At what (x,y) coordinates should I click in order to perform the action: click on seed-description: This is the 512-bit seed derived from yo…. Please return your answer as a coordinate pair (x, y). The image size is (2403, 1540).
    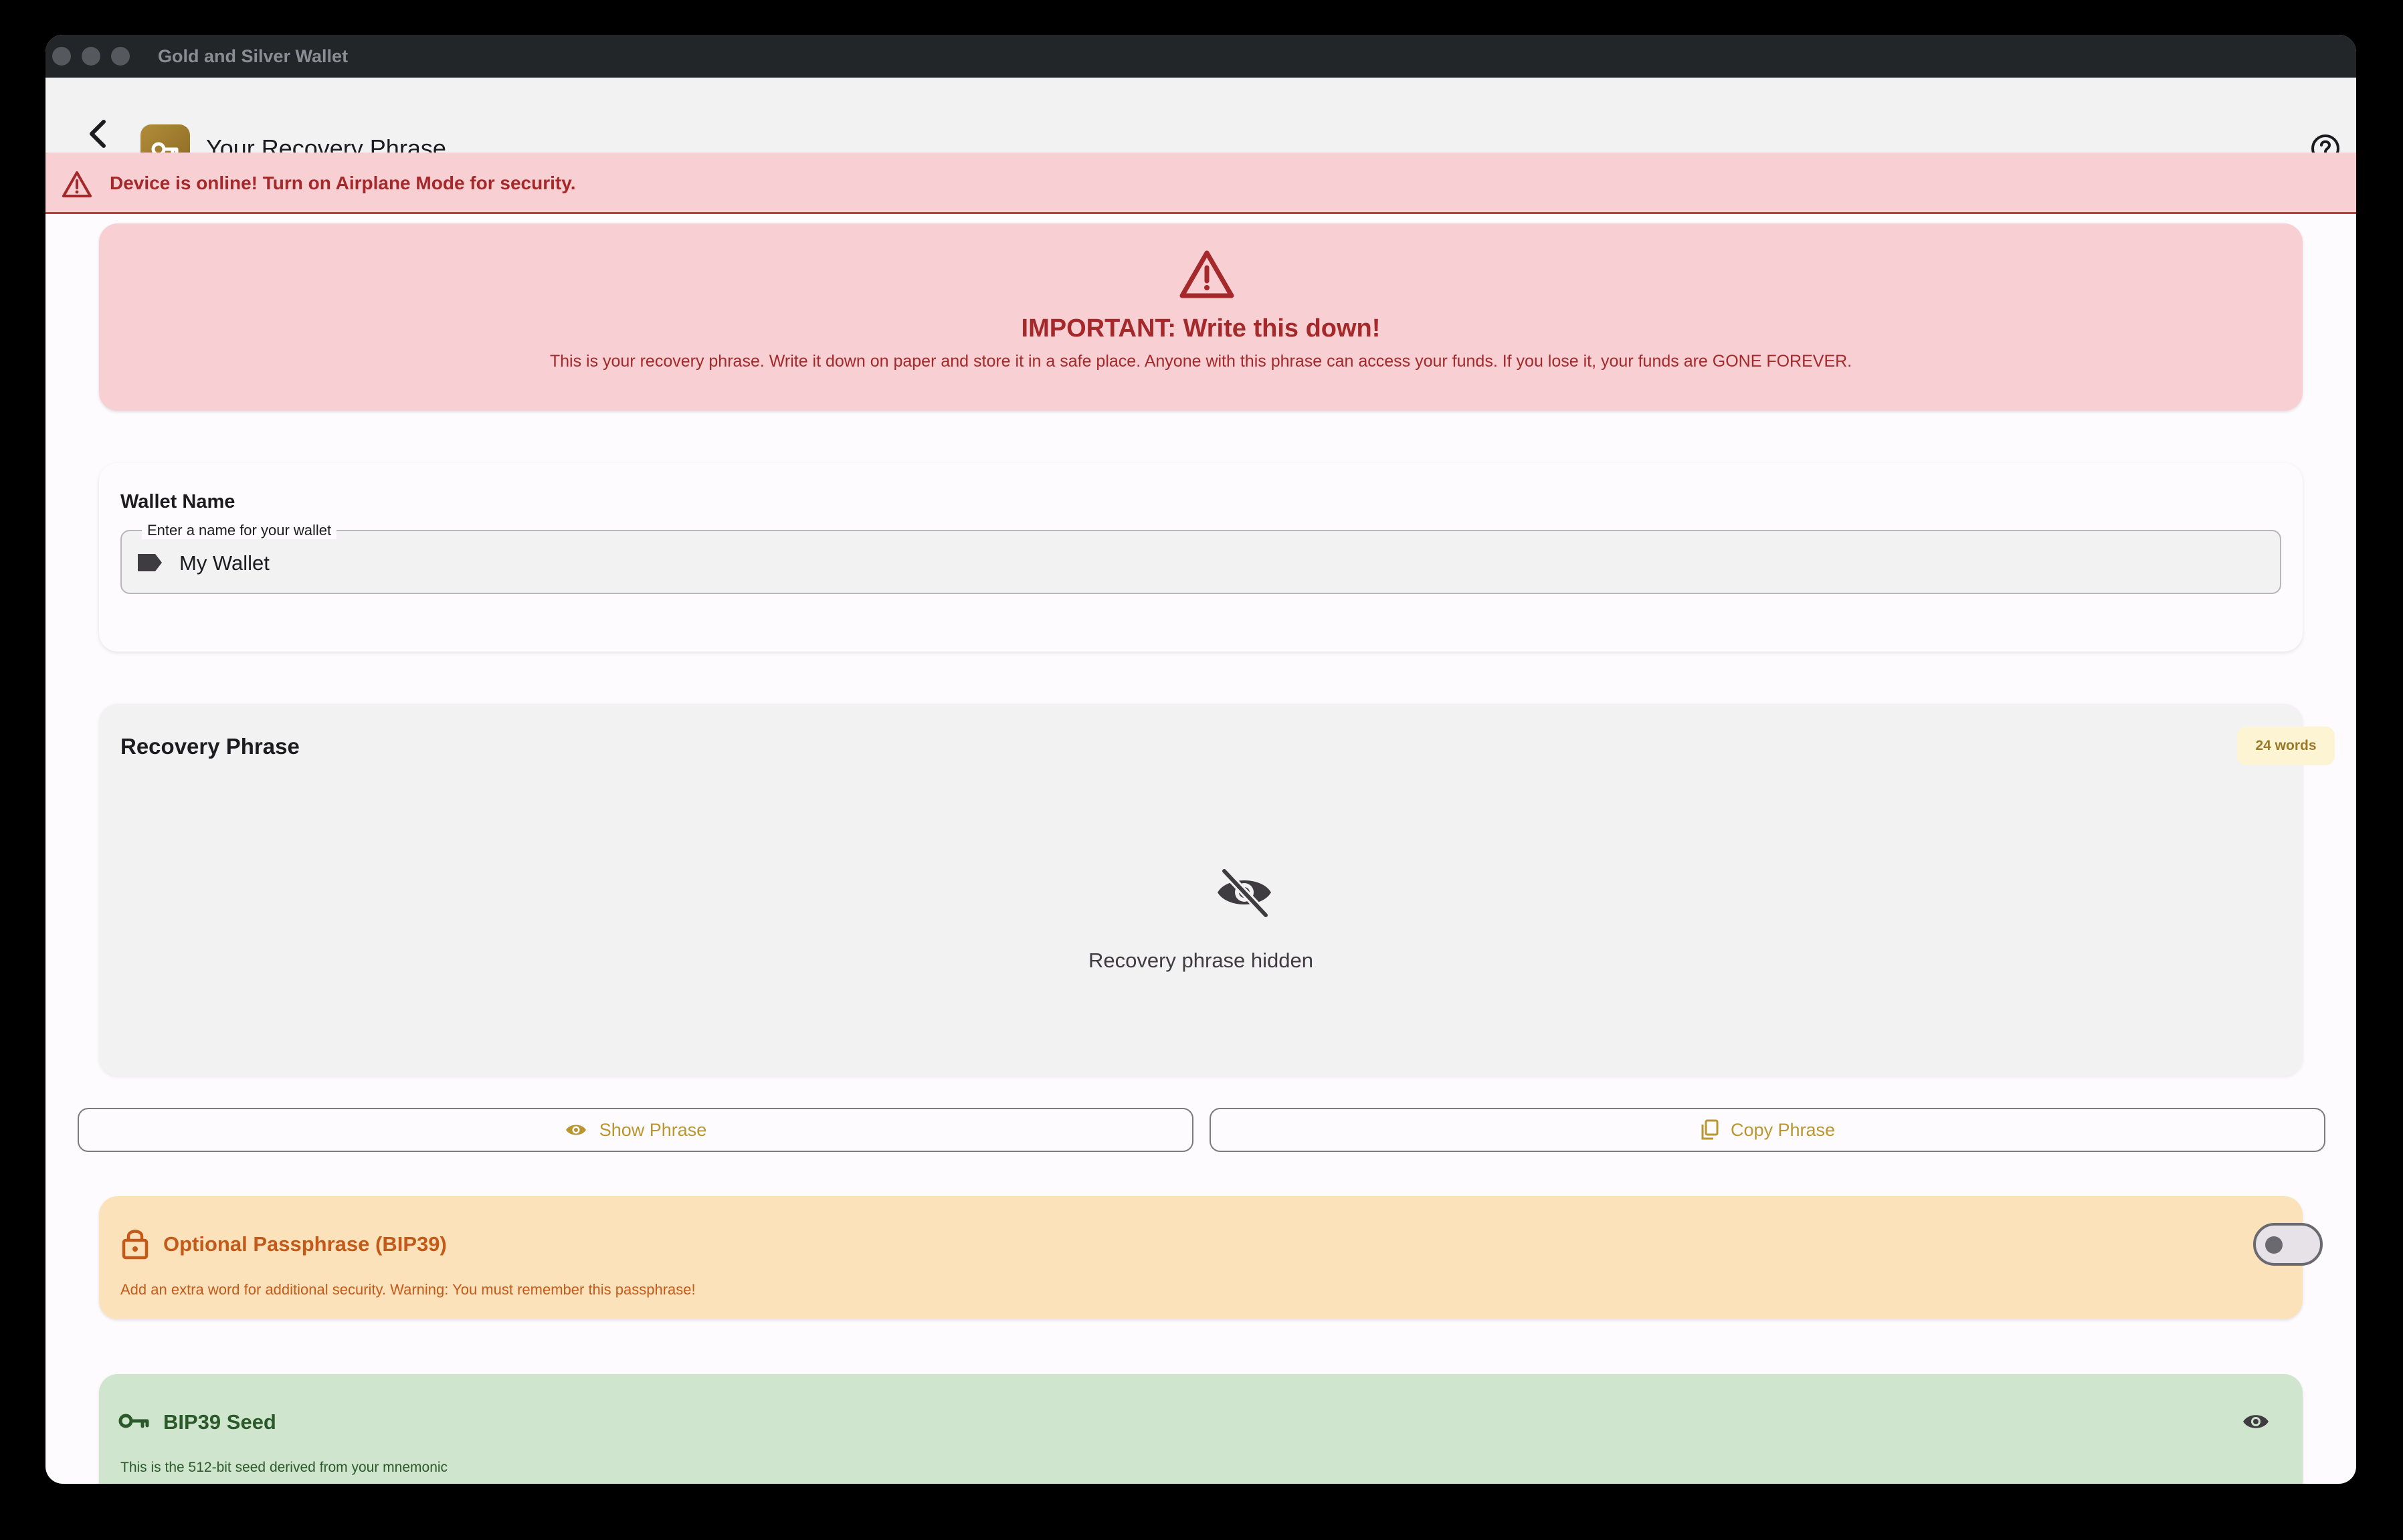
    Looking at the image, I should click on (284, 1467).